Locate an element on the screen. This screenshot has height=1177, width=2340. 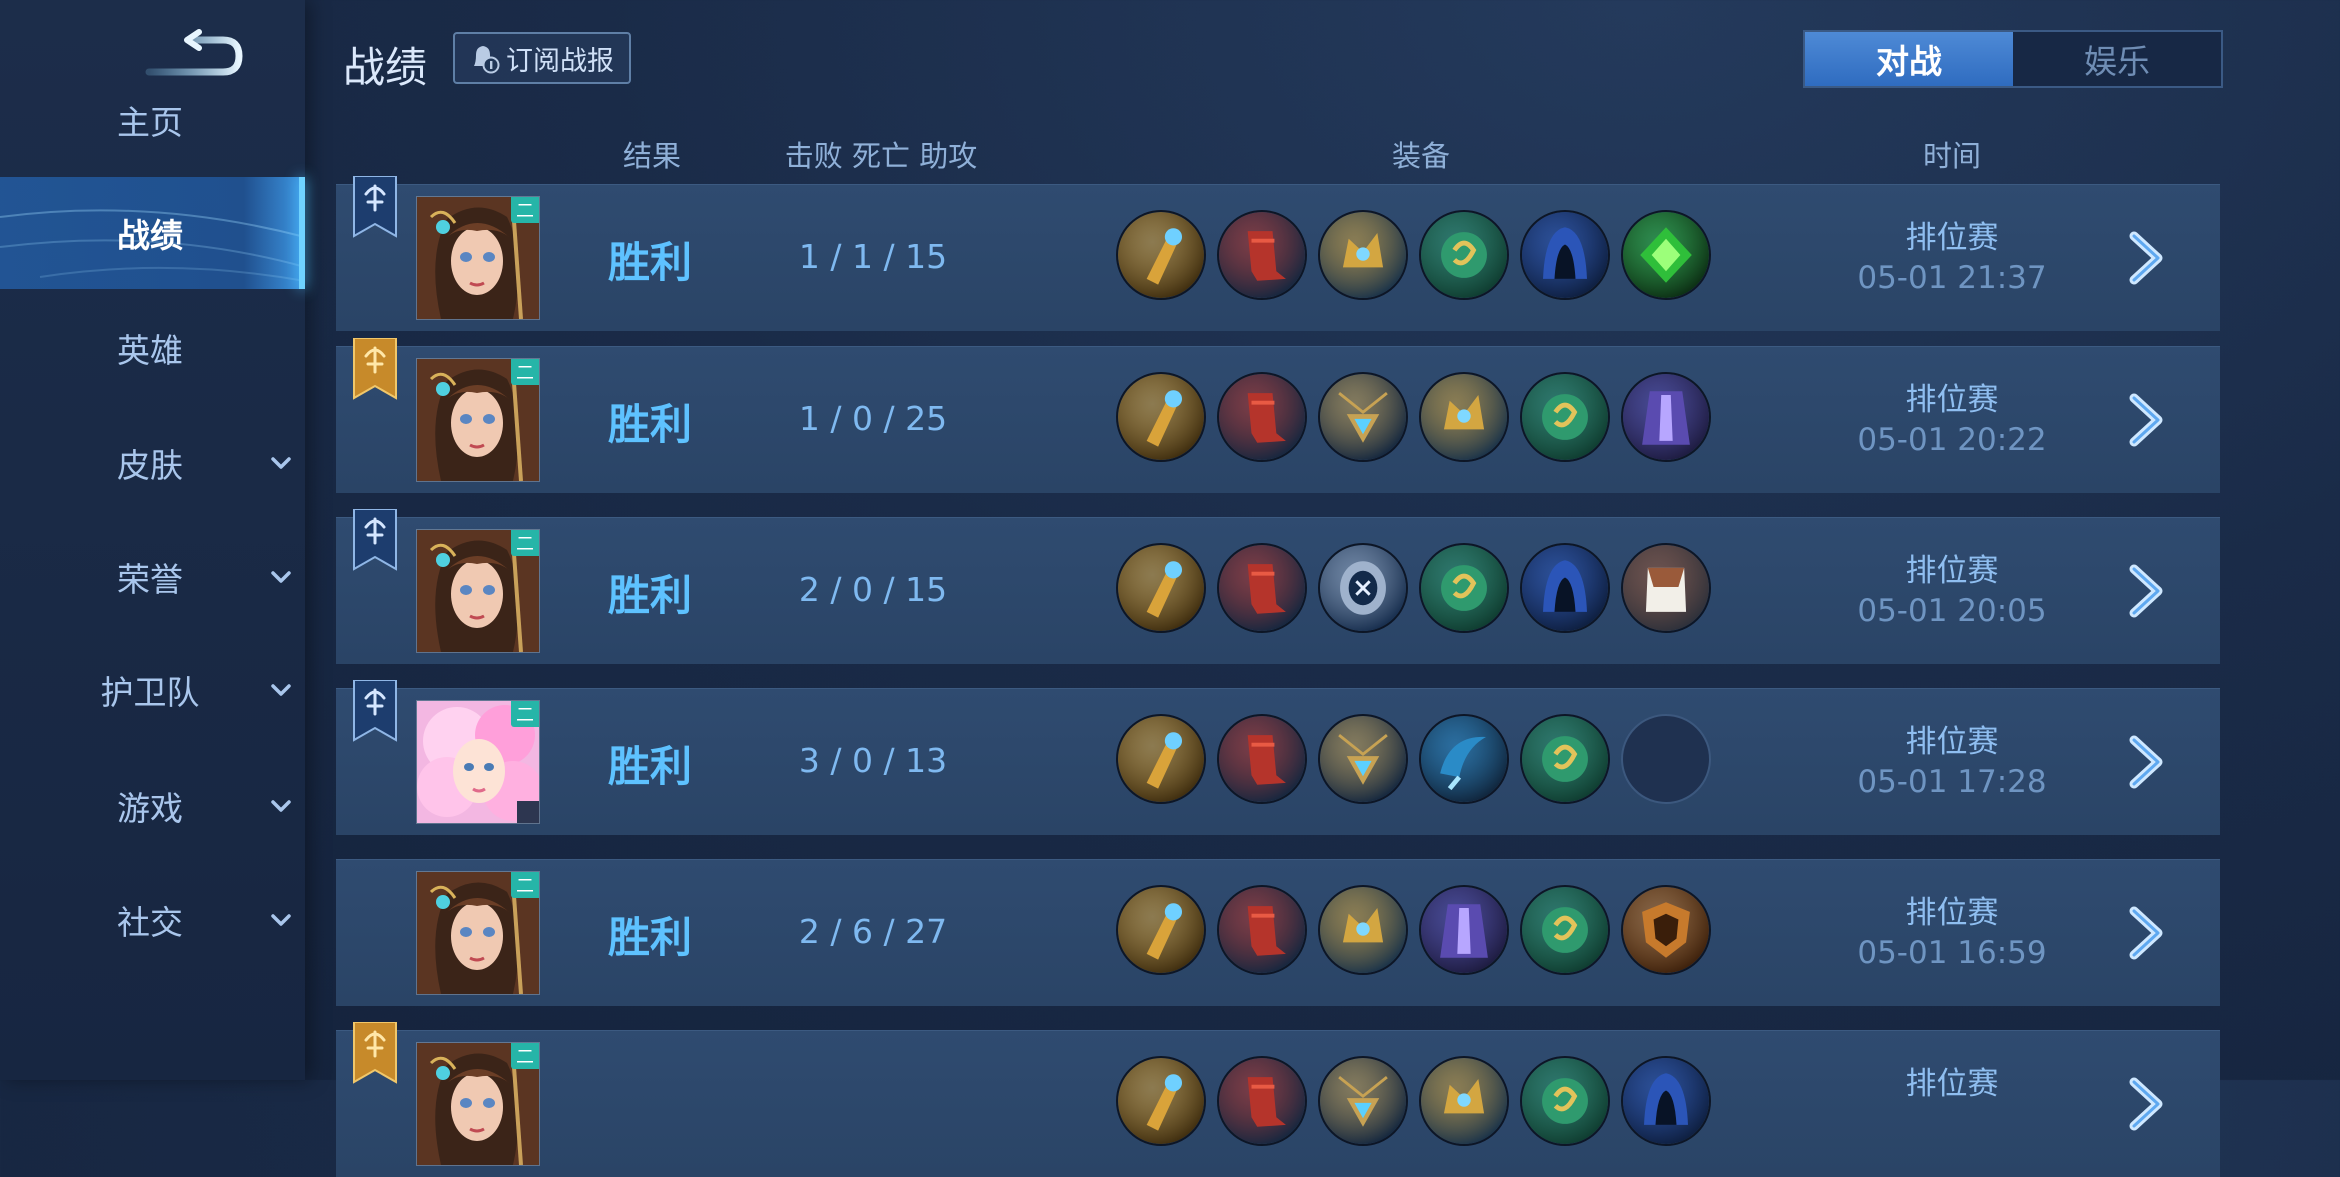
sidebar-item-label: 皮肤 is located at coordinates (150, 465).